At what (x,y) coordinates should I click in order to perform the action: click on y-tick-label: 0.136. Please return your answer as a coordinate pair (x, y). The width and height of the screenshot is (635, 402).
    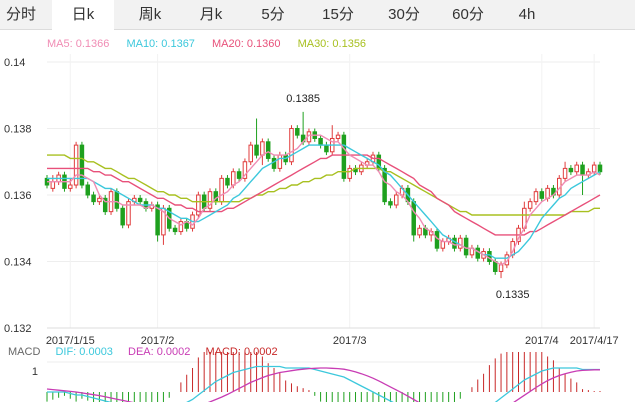
    Looking at the image, I should click on (18, 196).